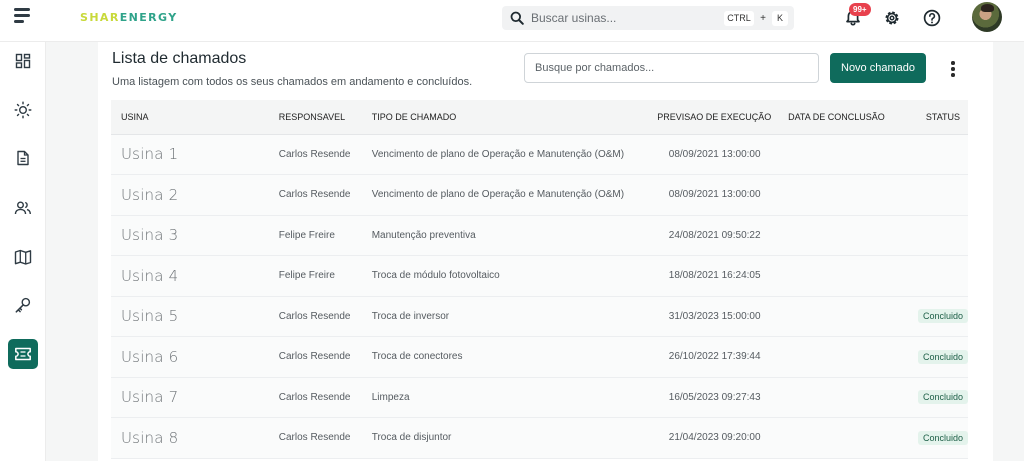  I want to click on ticket-icon, so click(23, 354).